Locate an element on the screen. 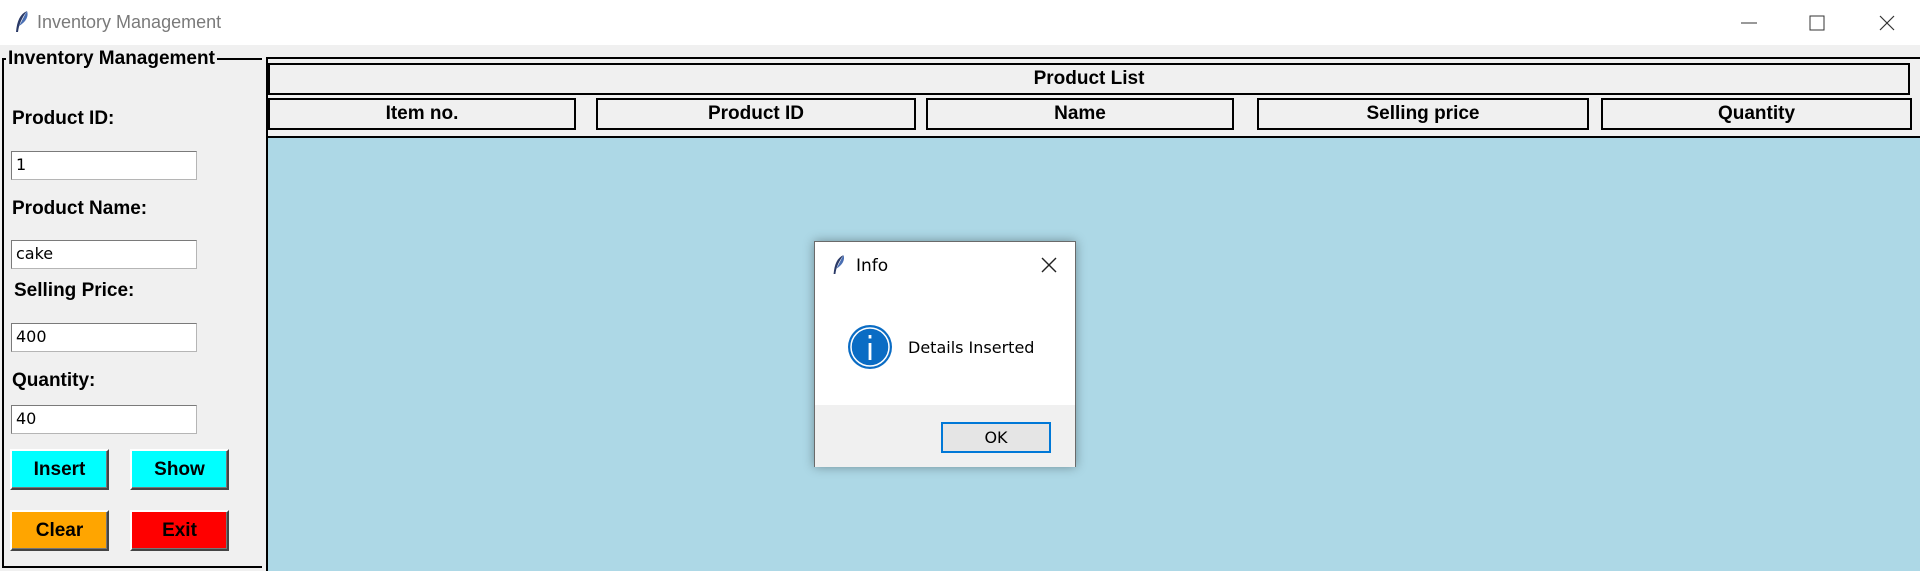 The height and width of the screenshot is (571, 1920). minimize-icon is located at coordinates (1749, 22).